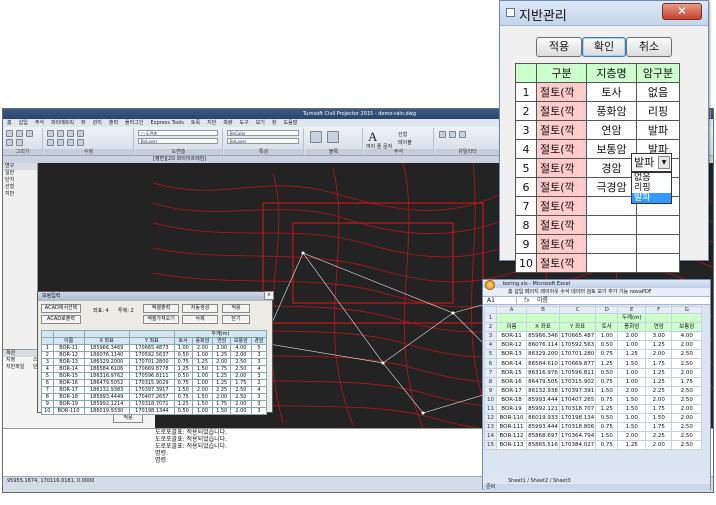 The width and height of the screenshot is (716, 505). What do you see at coordinates (47, 411) in the screenshot?
I see `table-cell: 10` at bounding box center [47, 411].